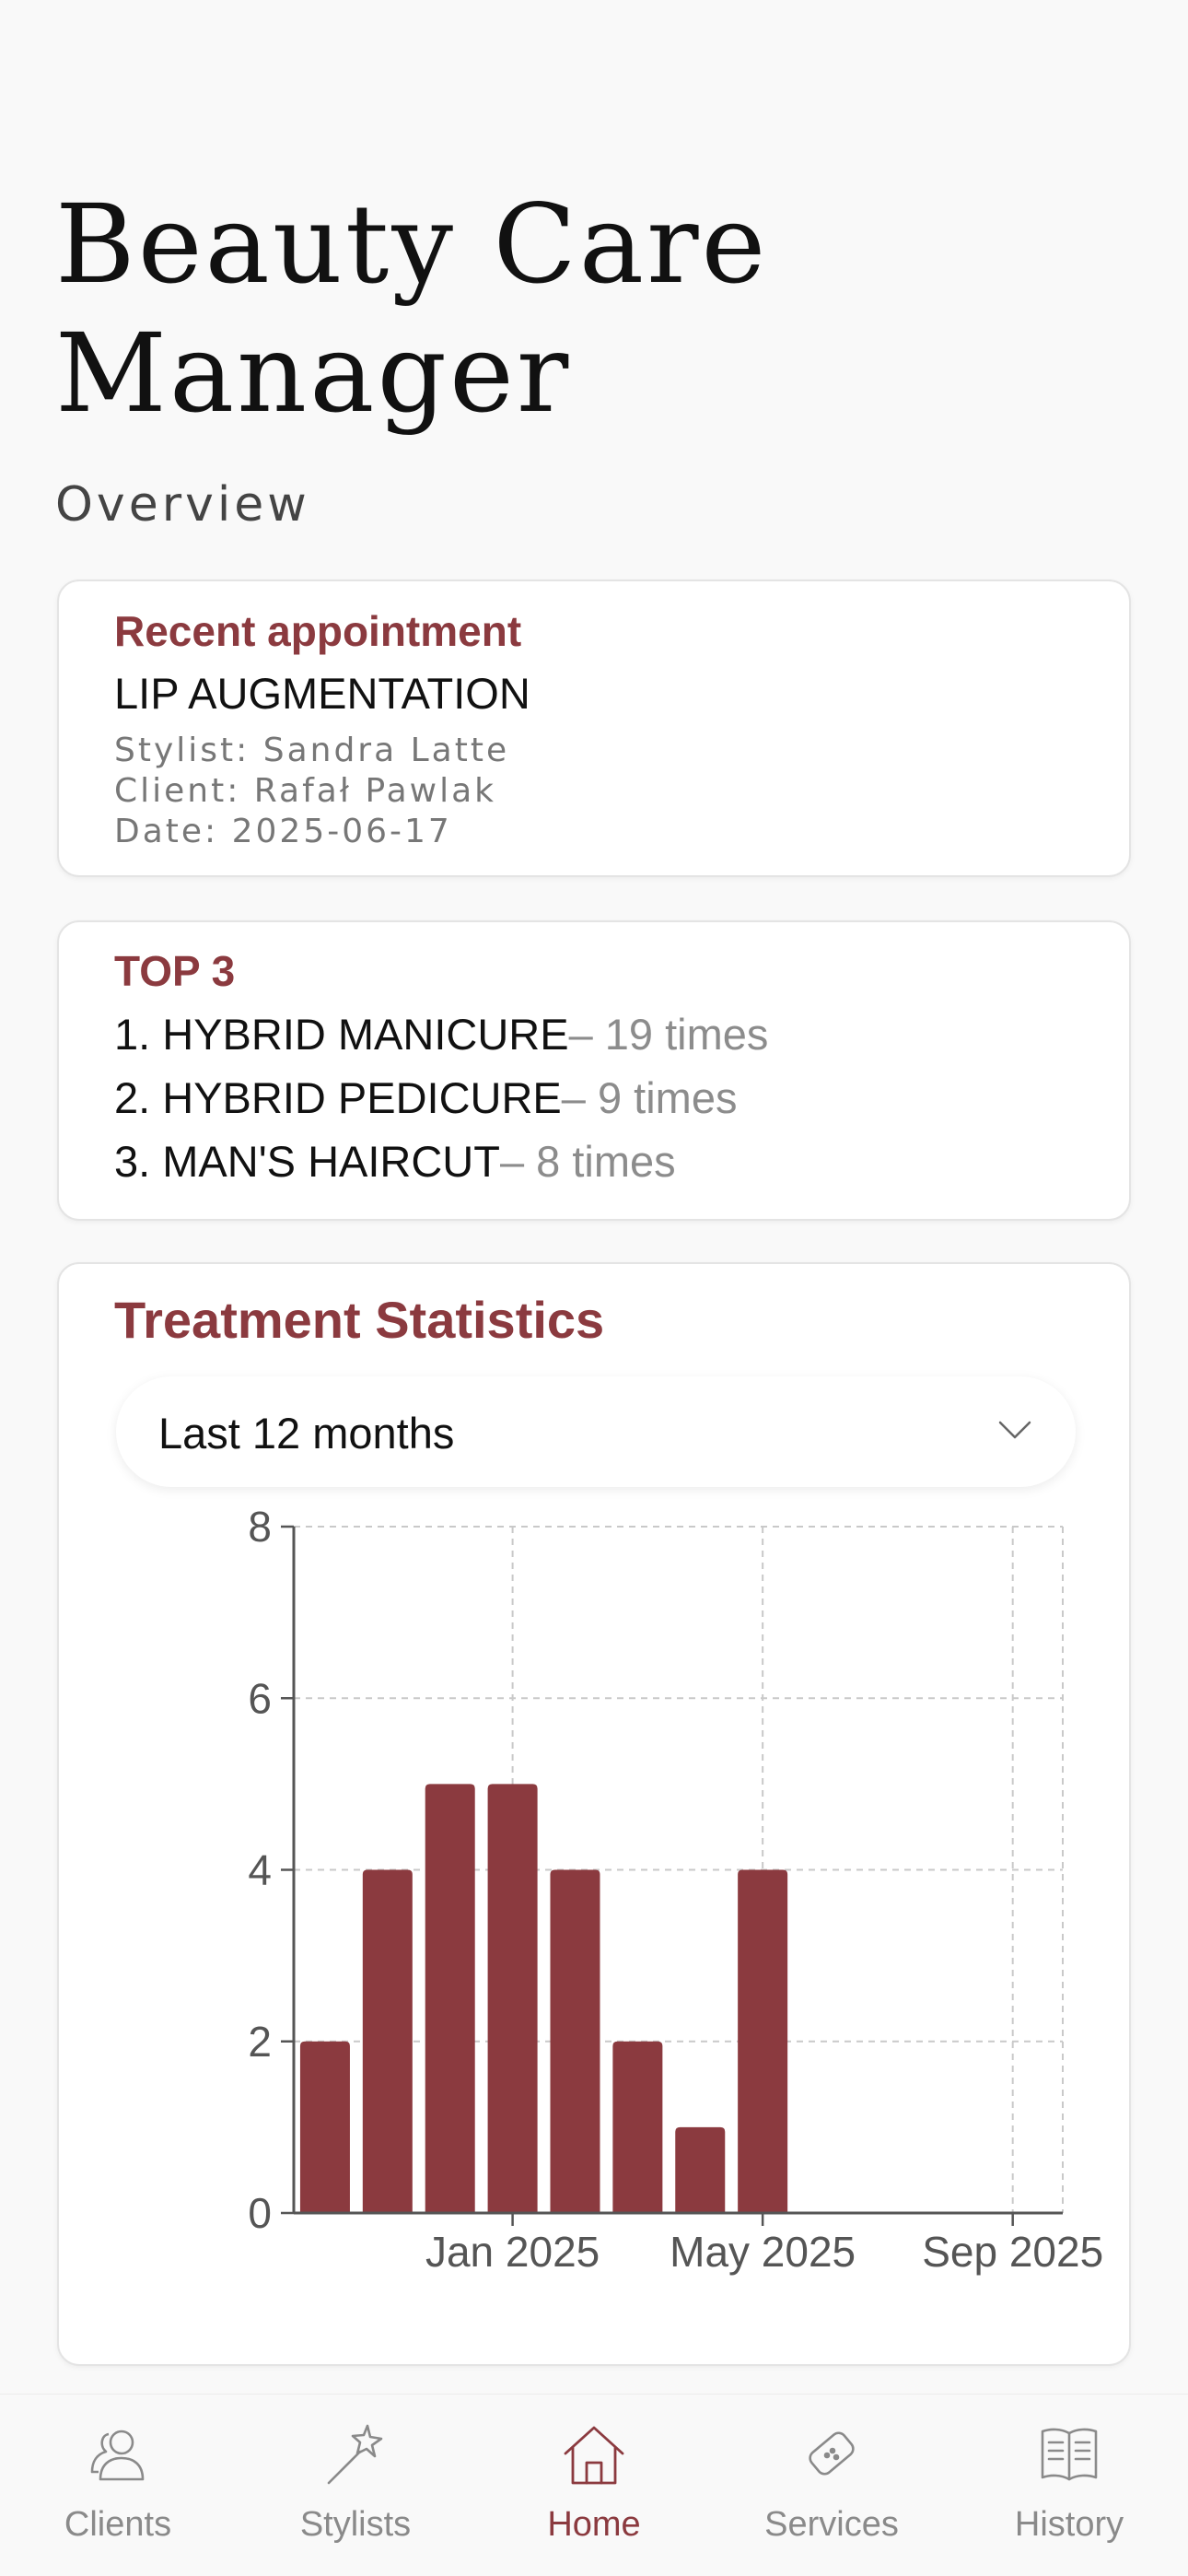 The height and width of the screenshot is (2576, 1188). I want to click on tab-stylists: Stylists, so click(355, 2485).